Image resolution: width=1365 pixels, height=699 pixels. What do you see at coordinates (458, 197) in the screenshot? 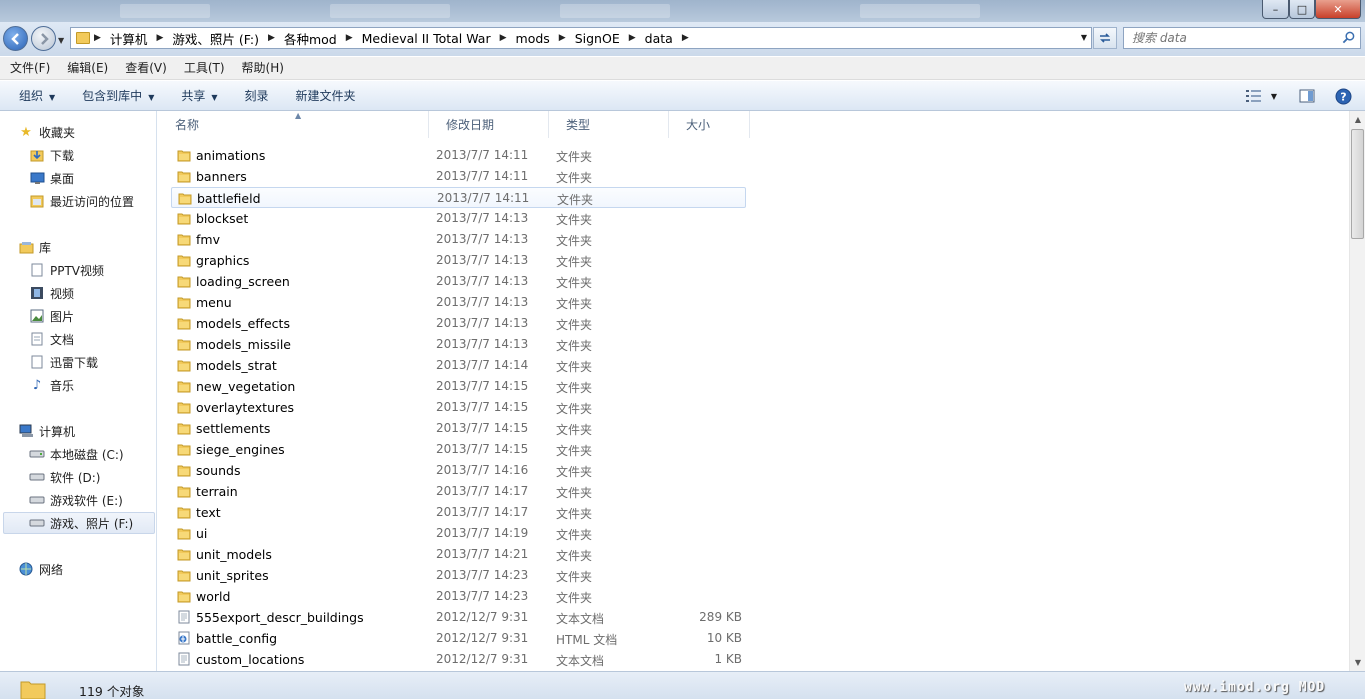
I see `file-row: battlefield 2013/7/7 14:11 文件夹` at bounding box center [458, 197].